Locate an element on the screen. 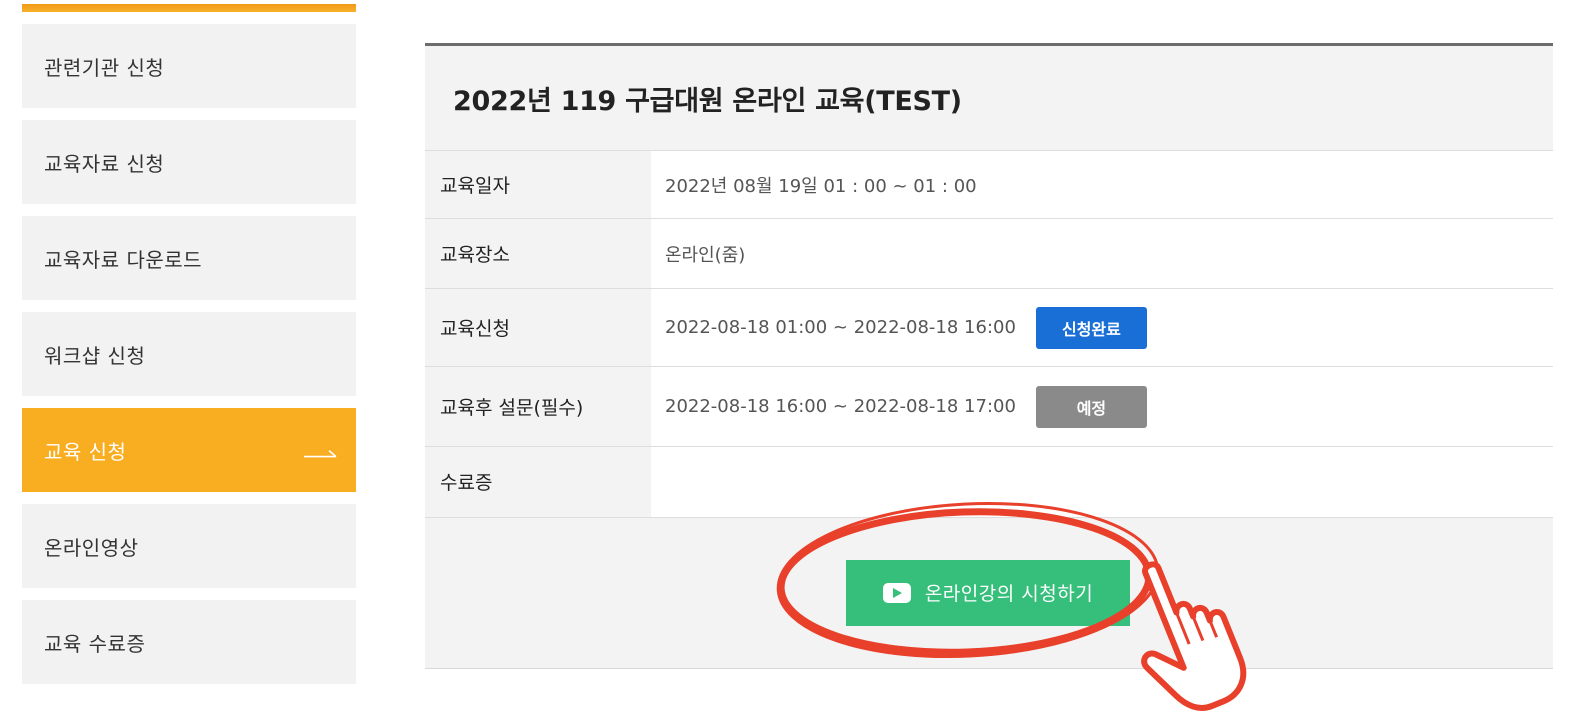 The height and width of the screenshot is (722, 1575). play-icon is located at coordinates (896, 592).